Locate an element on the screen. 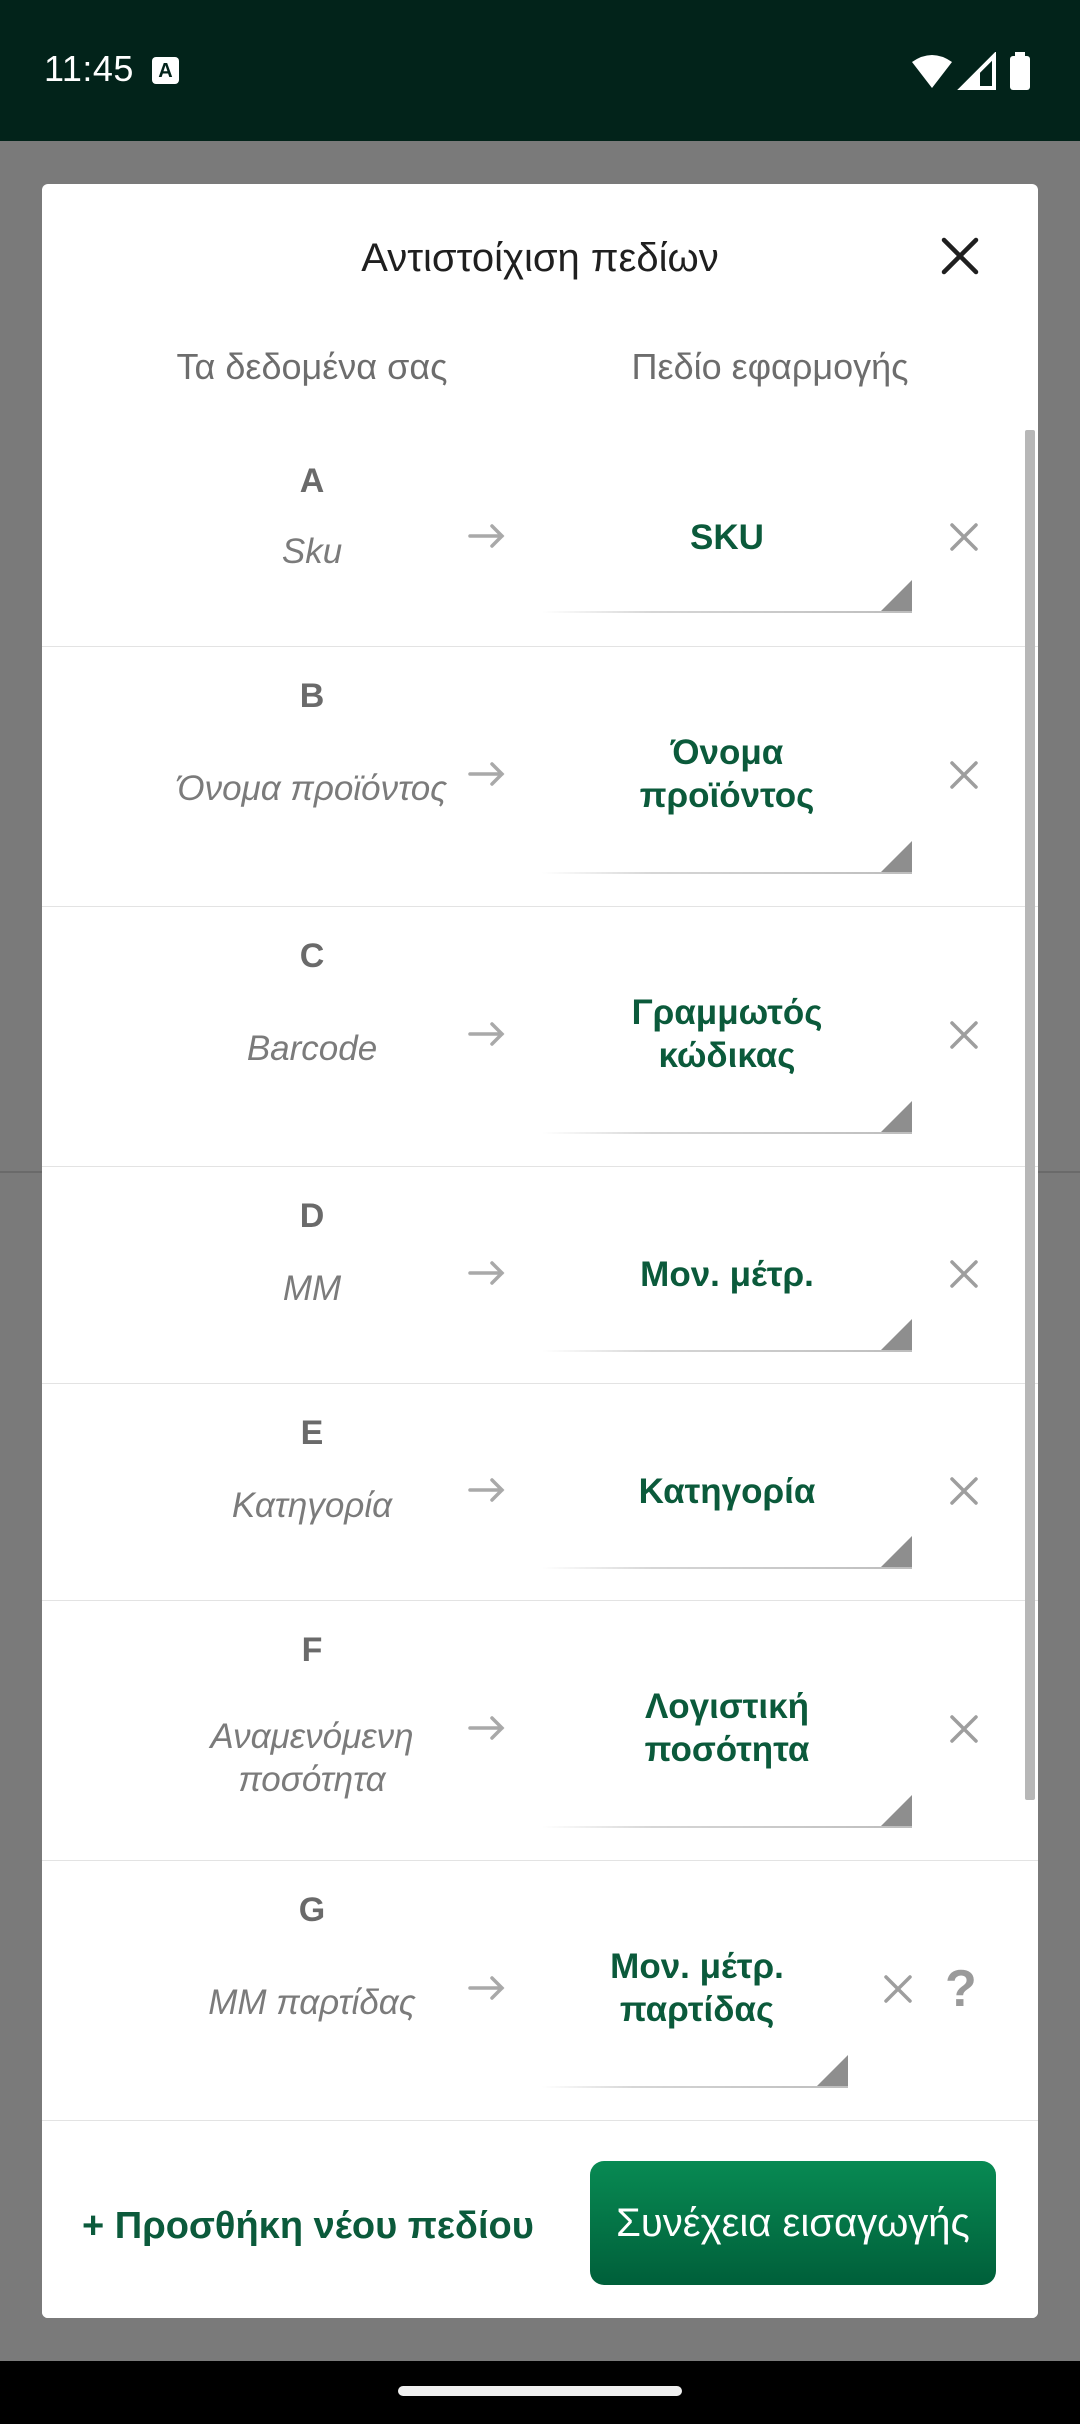 The image size is (1080, 2424). status-icons is located at coordinates (971, 71).